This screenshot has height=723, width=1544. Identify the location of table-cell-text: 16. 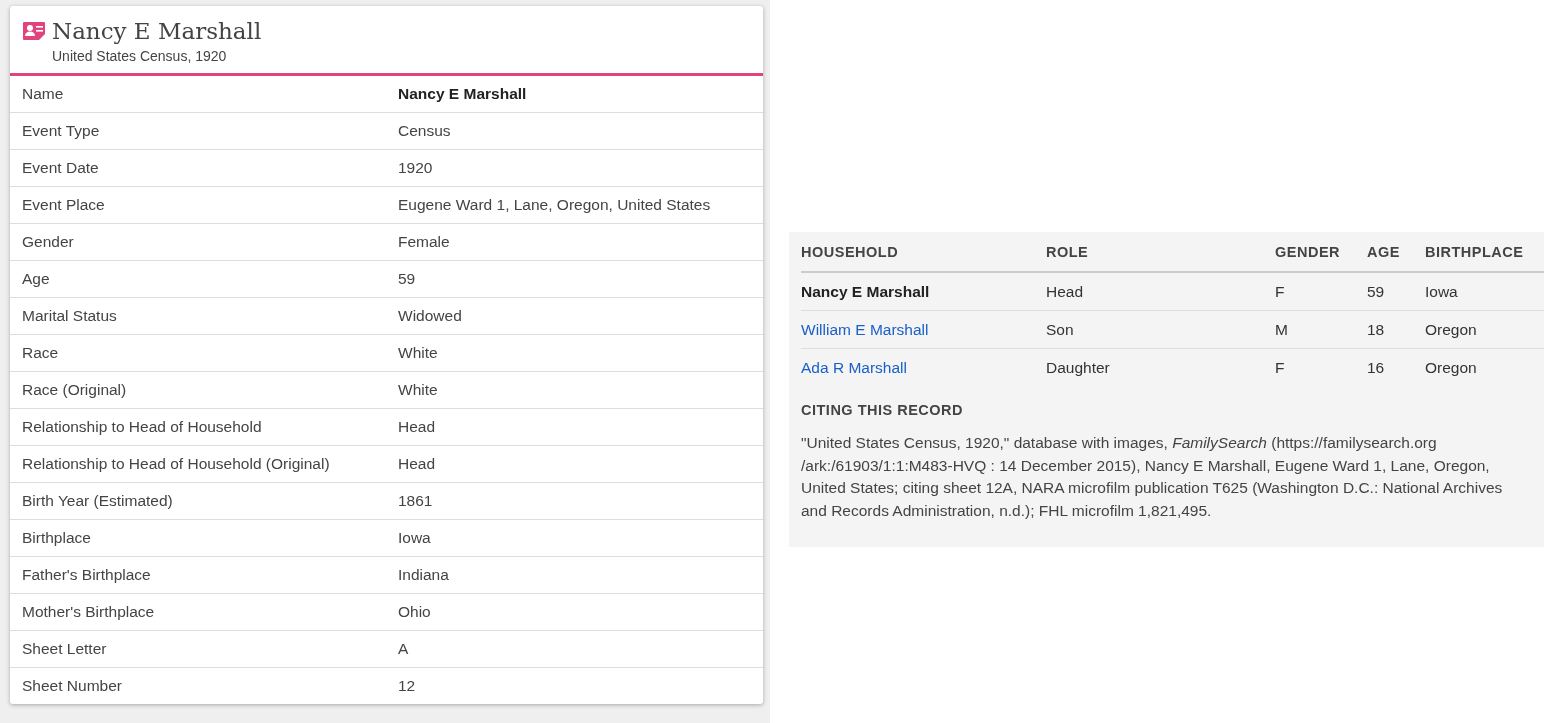
(1376, 367).